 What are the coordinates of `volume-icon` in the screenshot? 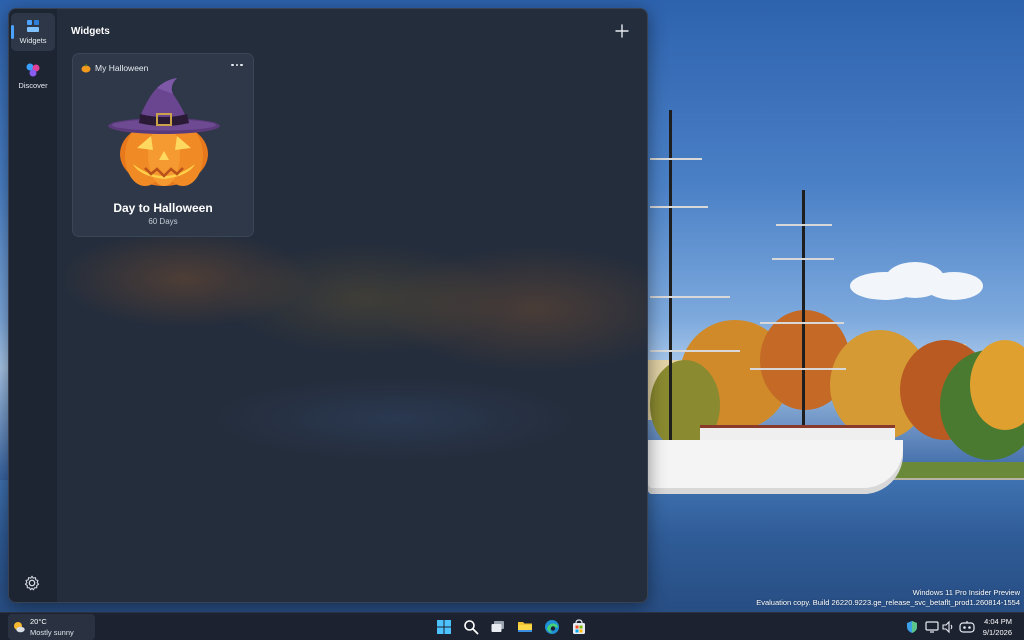 It's located at (948, 627).